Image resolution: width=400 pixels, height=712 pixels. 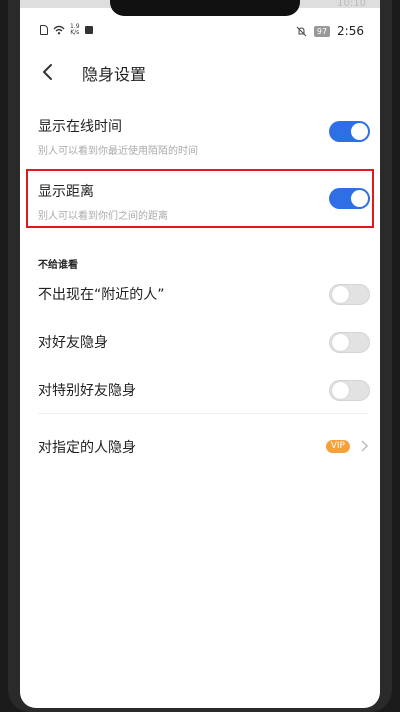 What do you see at coordinates (44, 30) in the screenshot?
I see `sim-card-icon` at bounding box center [44, 30].